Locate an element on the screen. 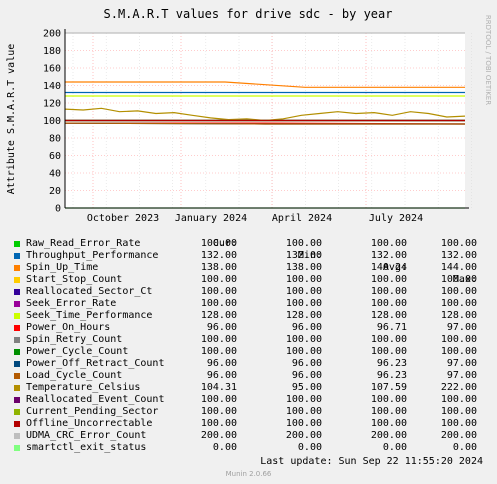 The image size is (497, 484). y-tick-label: 80 is located at coordinates (55, 139).